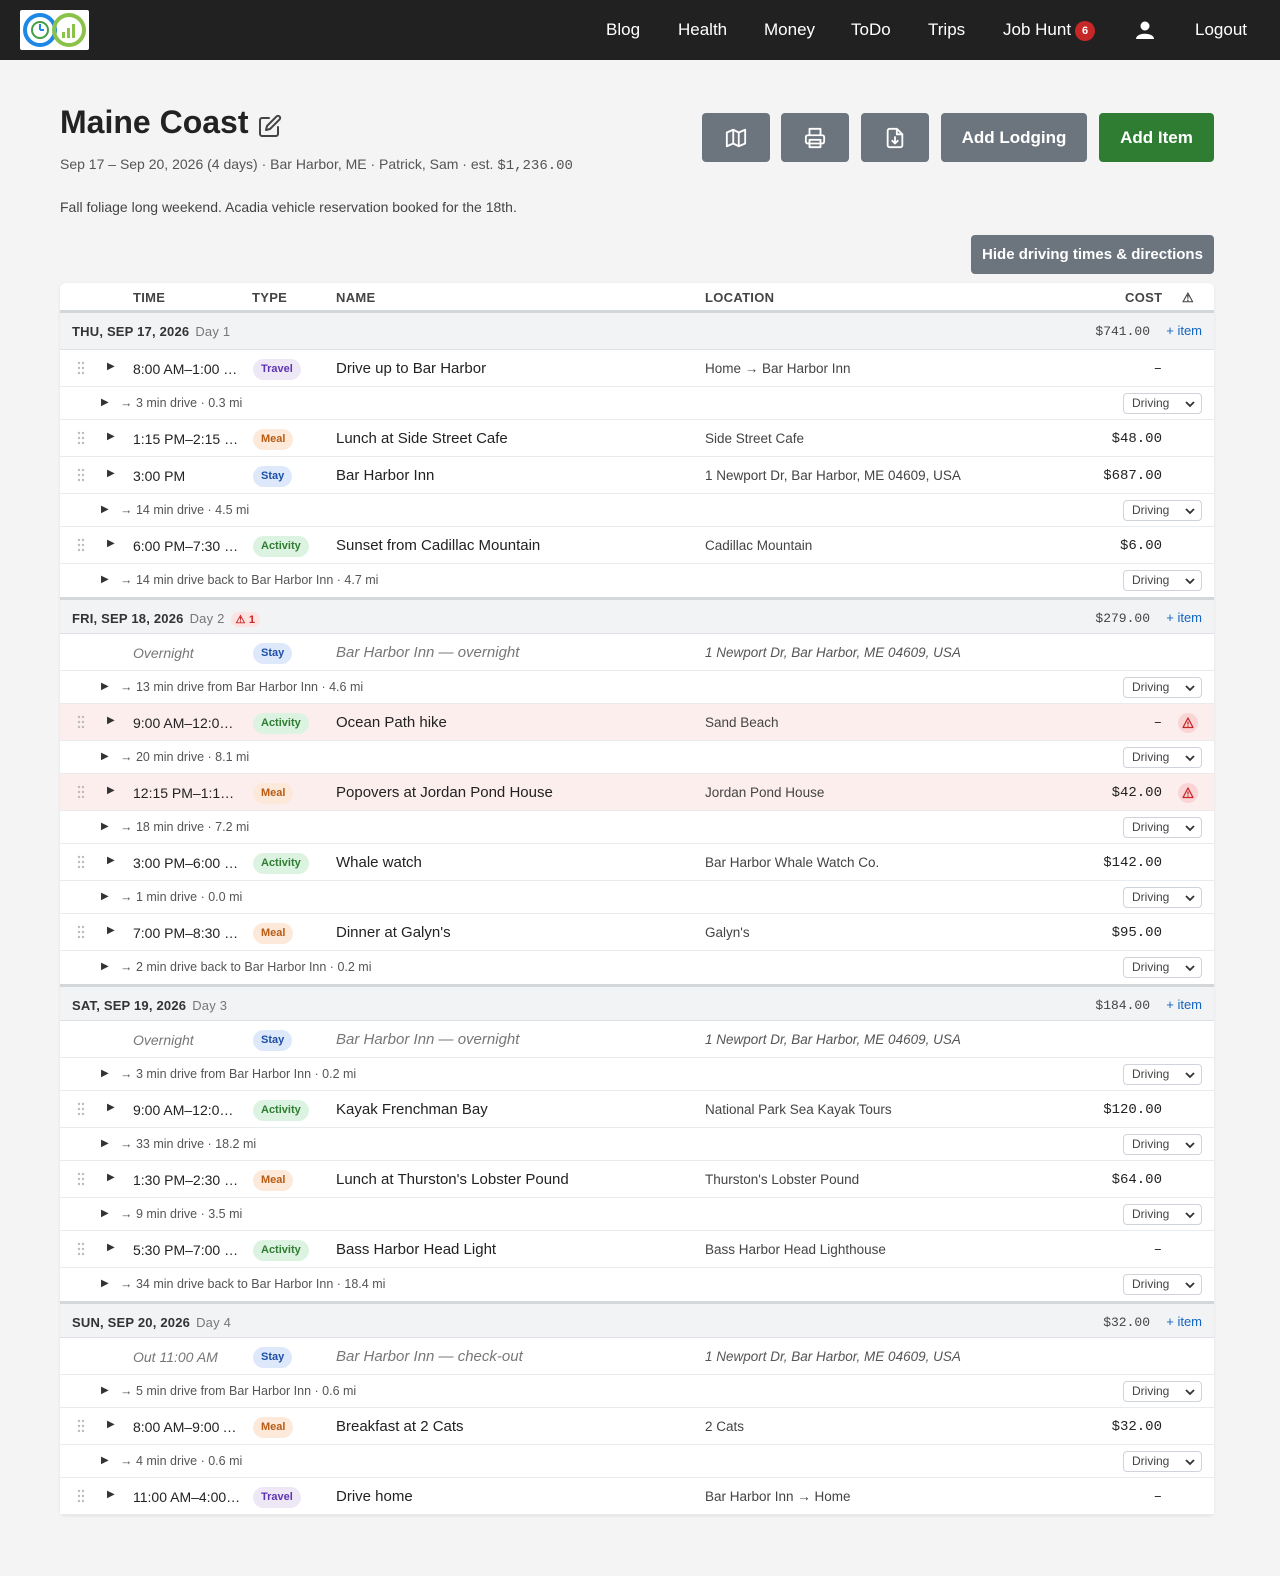  I want to click on nav-blog: Blog, so click(623, 30).